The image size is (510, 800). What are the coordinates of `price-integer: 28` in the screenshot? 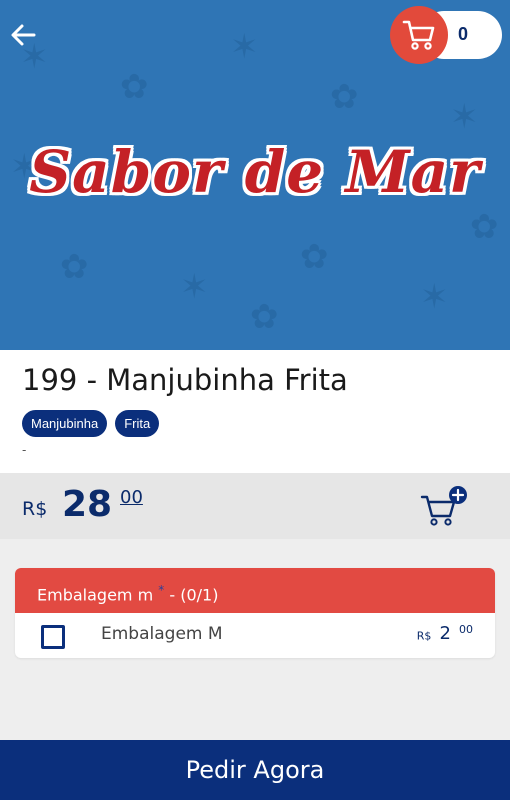 It's located at (87, 504).